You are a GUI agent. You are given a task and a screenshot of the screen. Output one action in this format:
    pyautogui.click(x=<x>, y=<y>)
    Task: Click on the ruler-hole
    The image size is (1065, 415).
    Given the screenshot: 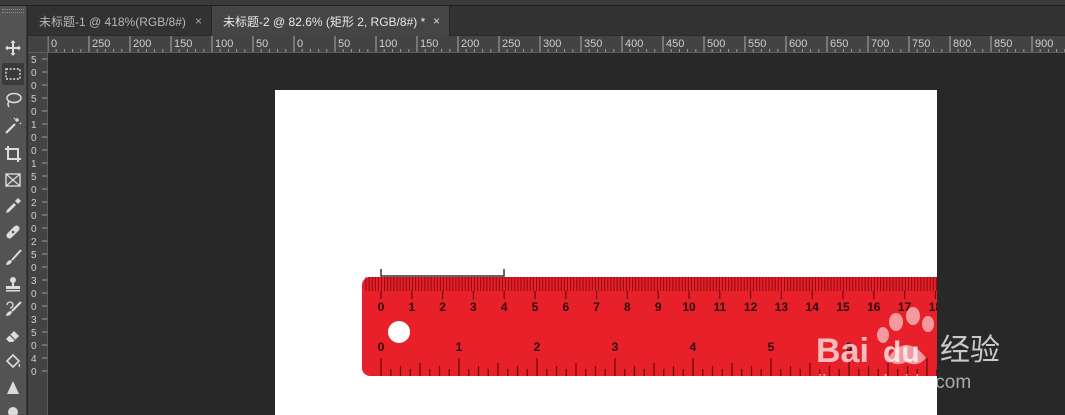 What is the action you would take?
    pyautogui.click(x=399, y=332)
    